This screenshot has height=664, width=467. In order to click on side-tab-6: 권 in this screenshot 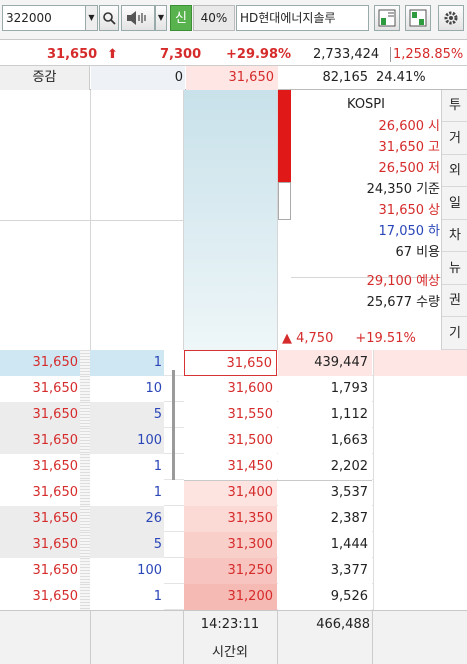, I will do `click(454, 301)`.